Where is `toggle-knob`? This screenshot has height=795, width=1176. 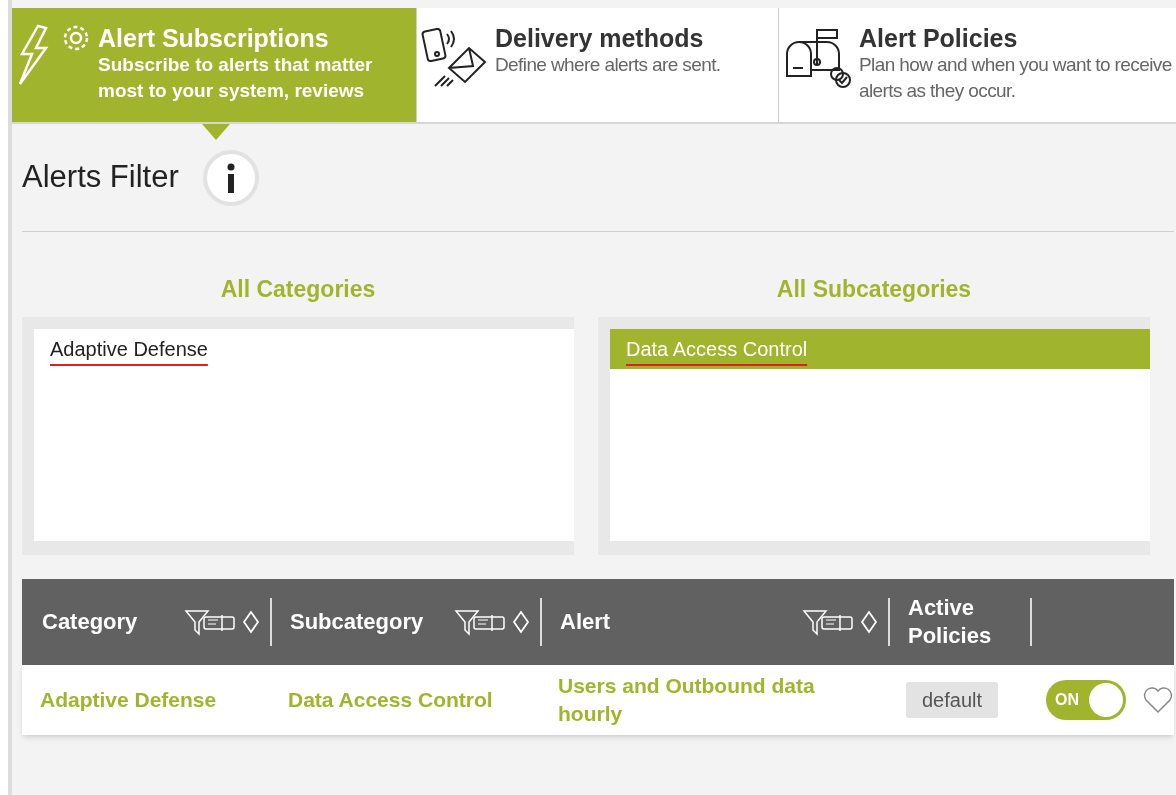
toggle-knob is located at coordinates (1106, 699).